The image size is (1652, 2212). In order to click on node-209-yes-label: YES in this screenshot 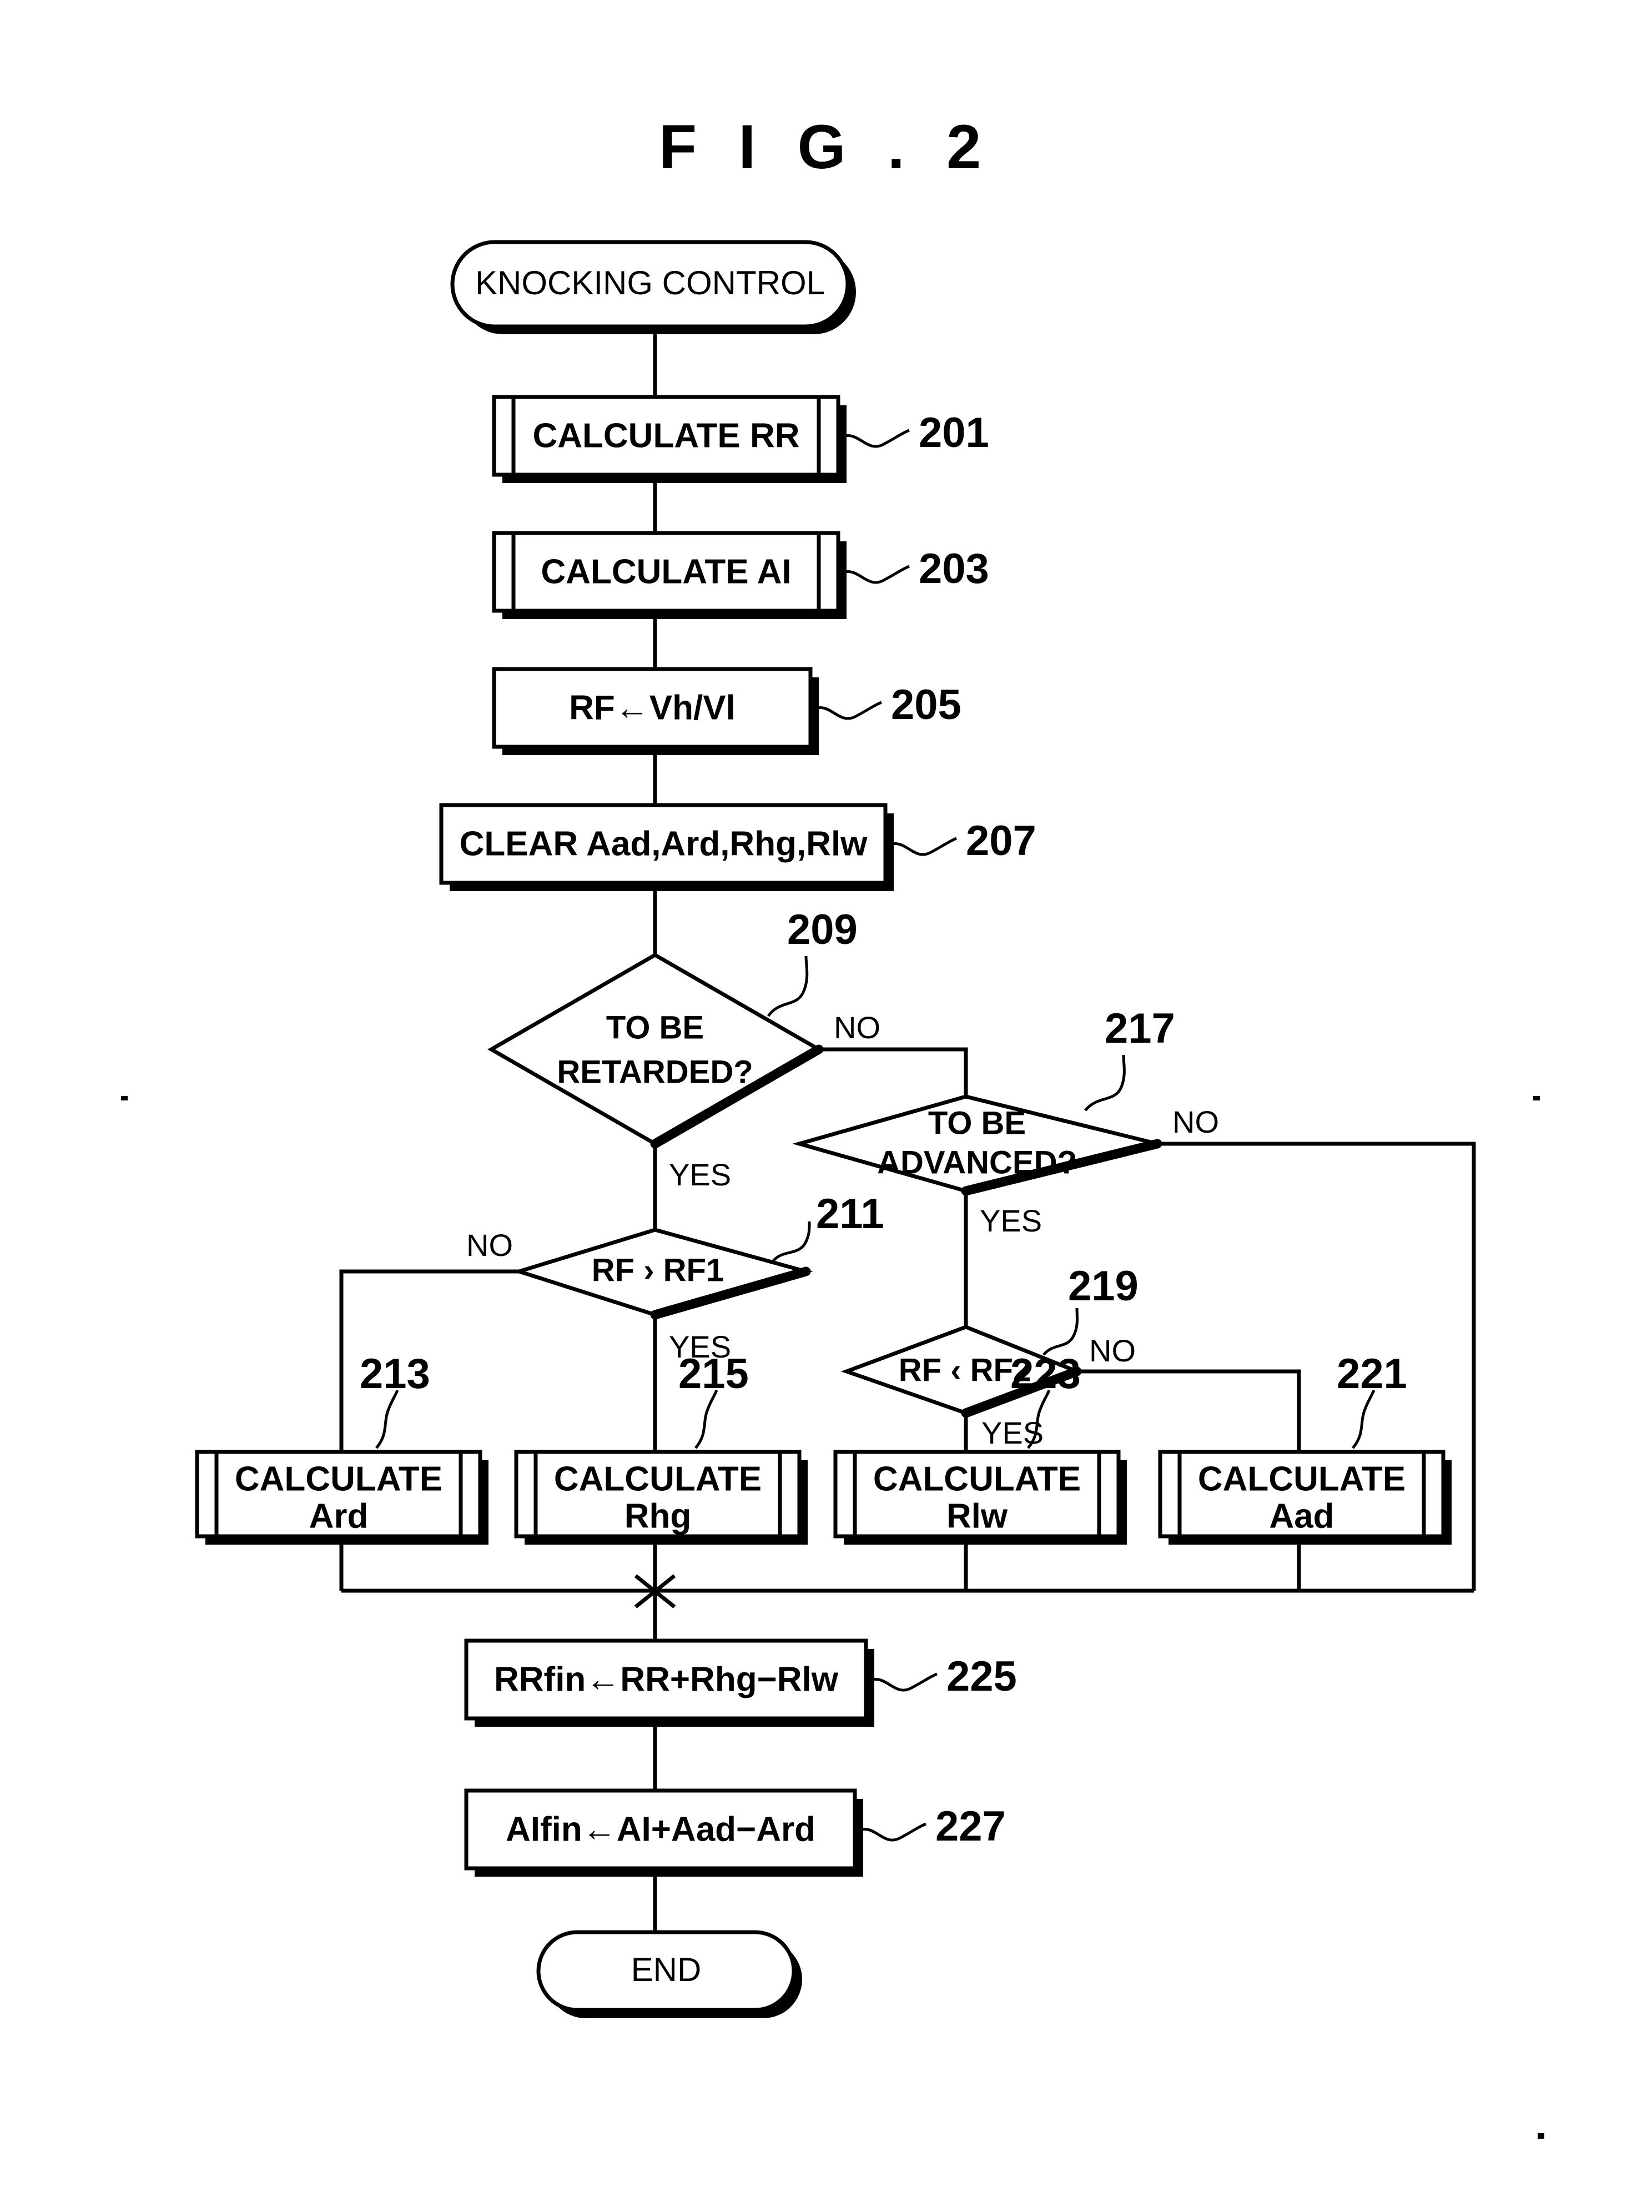, I will do `click(700, 1174)`.